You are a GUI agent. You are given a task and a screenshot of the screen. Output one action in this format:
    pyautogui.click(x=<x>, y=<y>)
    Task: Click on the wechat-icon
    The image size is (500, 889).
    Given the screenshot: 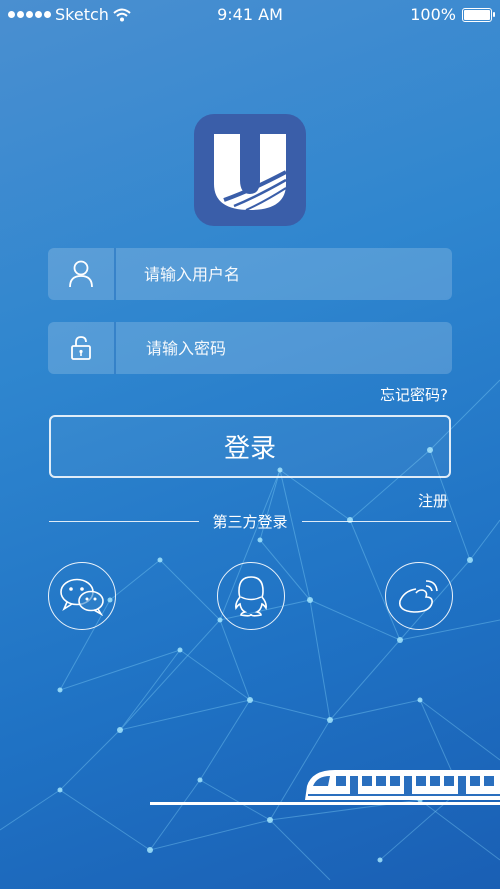 What is the action you would take?
    pyautogui.click(x=82, y=597)
    